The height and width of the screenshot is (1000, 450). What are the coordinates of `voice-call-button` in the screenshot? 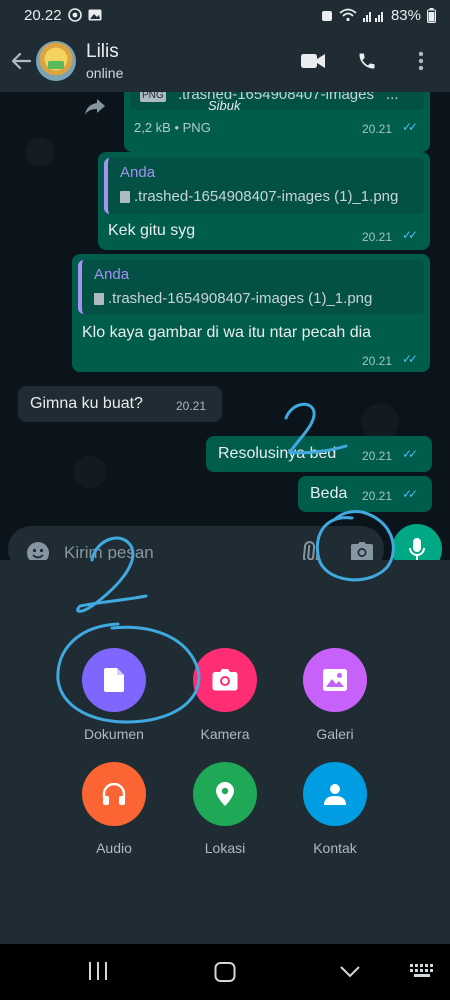 It's located at (367, 61).